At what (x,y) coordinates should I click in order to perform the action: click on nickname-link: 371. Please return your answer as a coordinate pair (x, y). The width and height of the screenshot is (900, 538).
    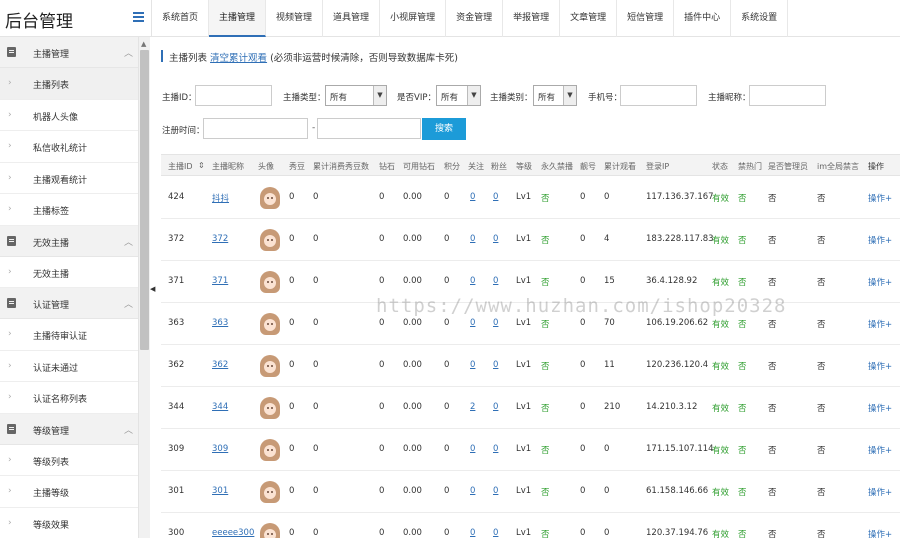
    Looking at the image, I should click on (220, 281).